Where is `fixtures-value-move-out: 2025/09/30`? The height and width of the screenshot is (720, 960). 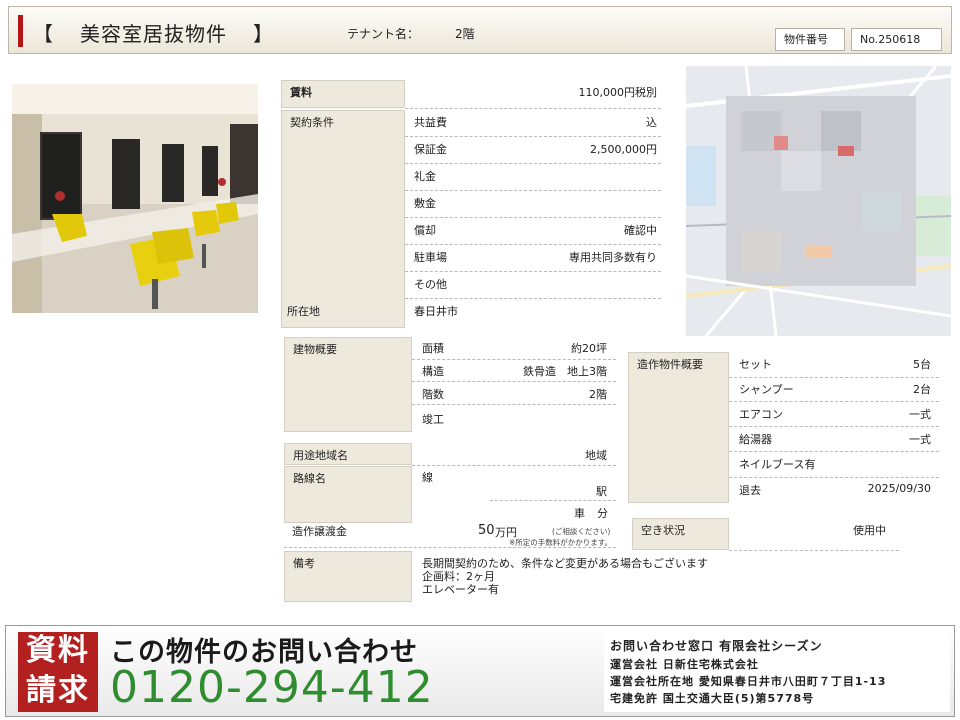 fixtures-value-move-out: 2025/09/30 is located at coordinates (899, 488).